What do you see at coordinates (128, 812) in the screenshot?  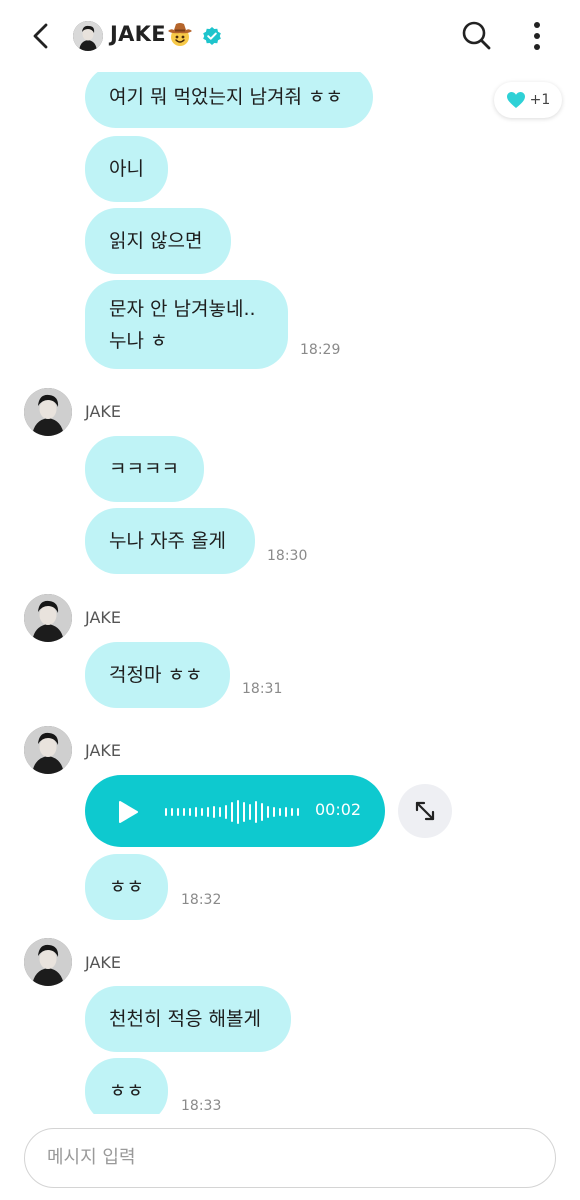 I see `play-icon` at bounding box center [128, 812].